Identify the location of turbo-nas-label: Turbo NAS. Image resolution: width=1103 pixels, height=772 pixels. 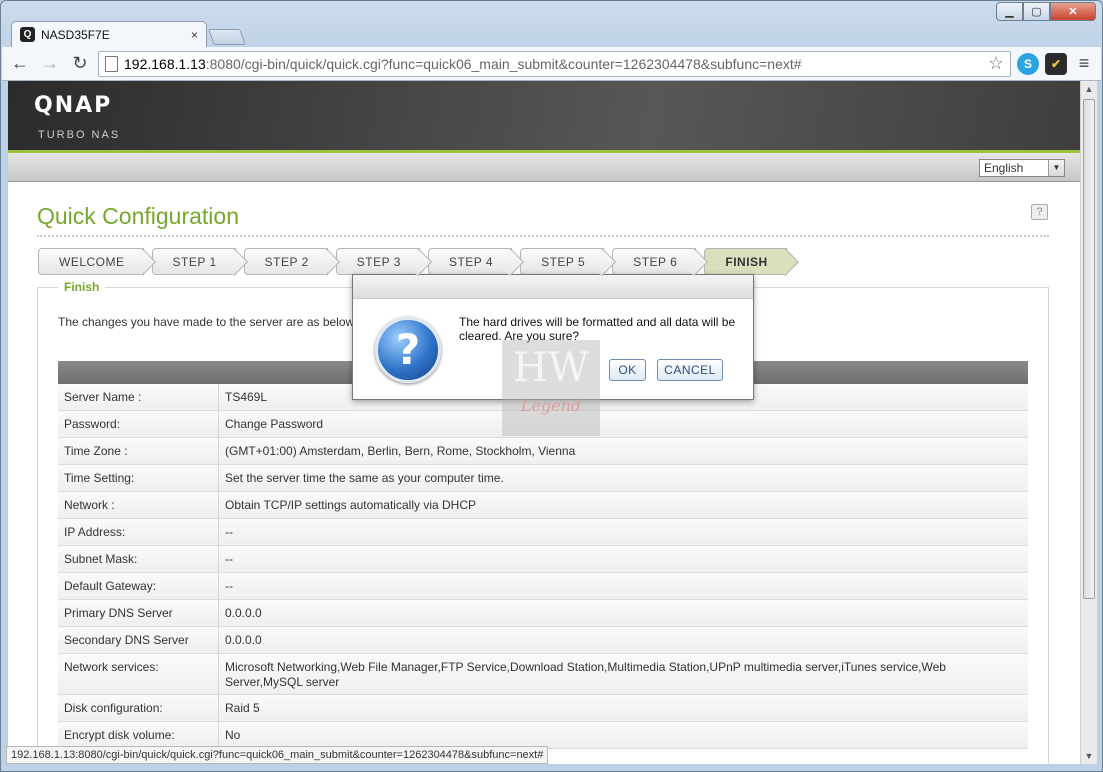
(79, 135).